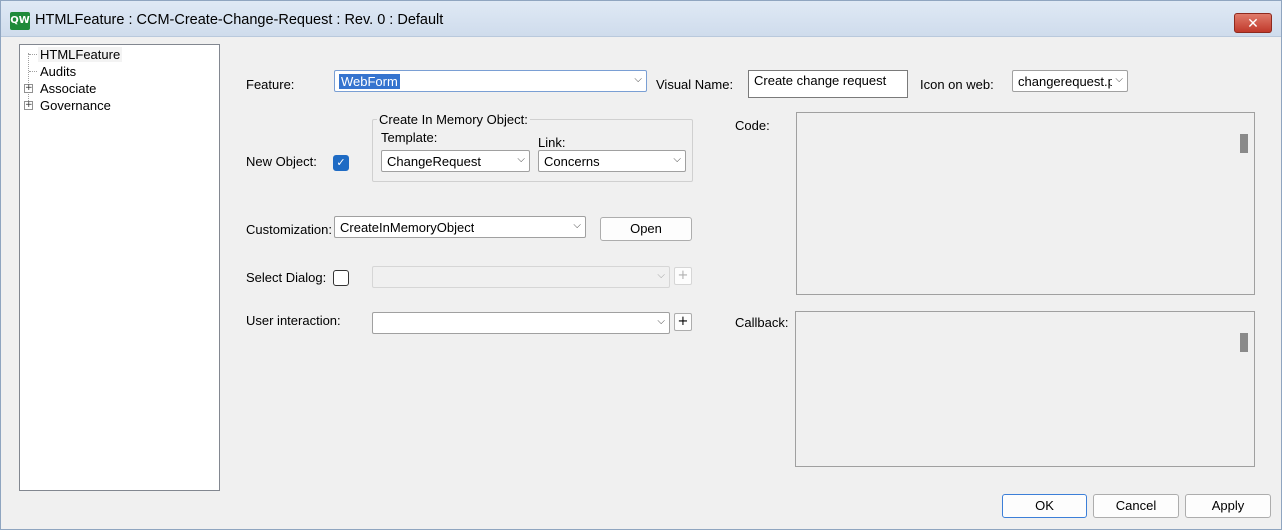  What do you see at coordinates (434, 161) in the screenshot?
I see `template-value: ChangeRequest` at bounding box center [434, 161].